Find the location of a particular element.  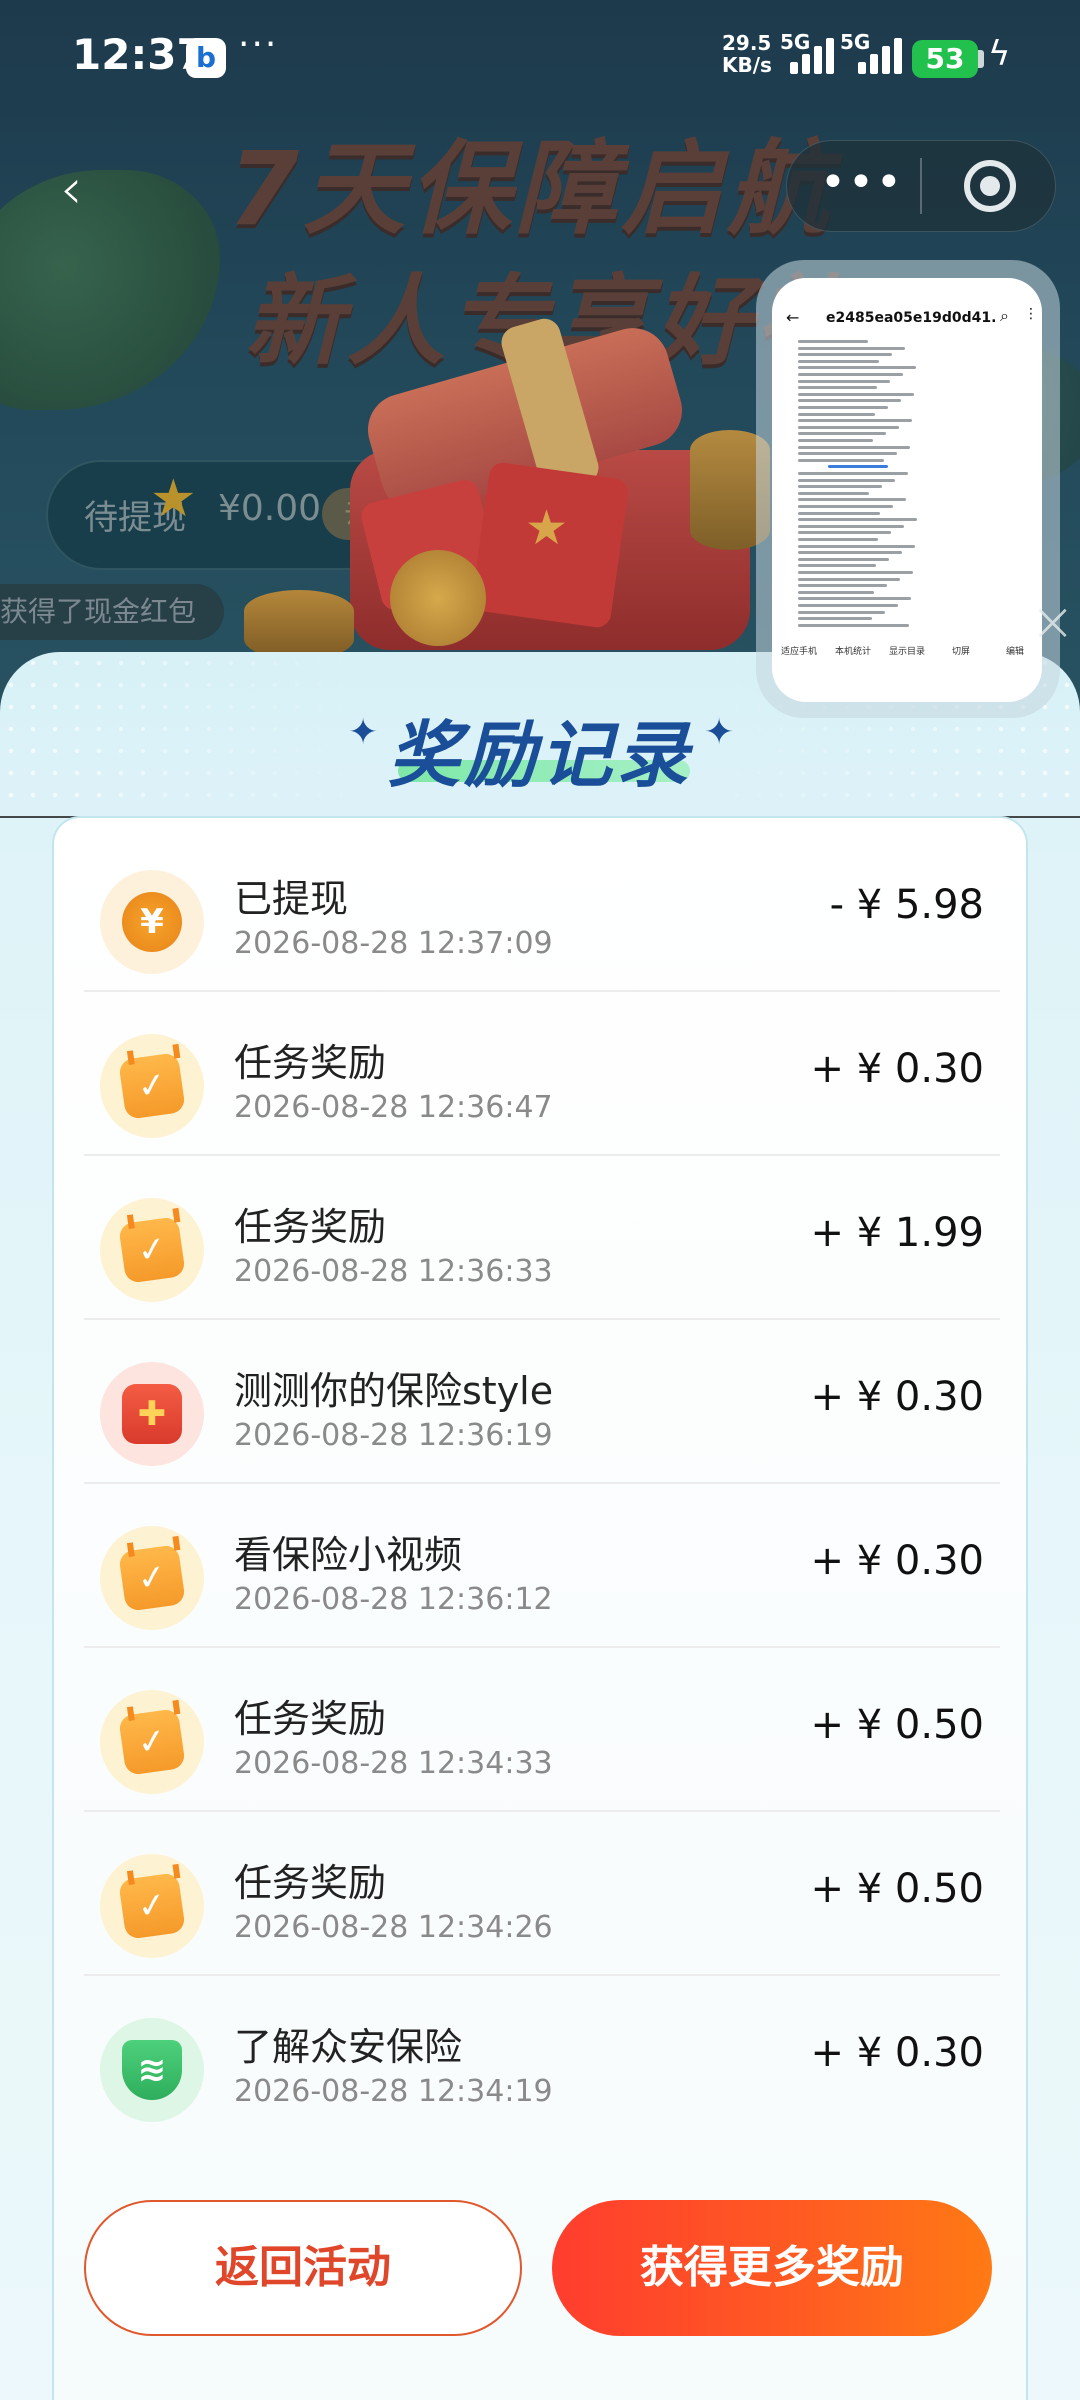

record-name: 看保险小视频 is located at coordinates (348, 1555).